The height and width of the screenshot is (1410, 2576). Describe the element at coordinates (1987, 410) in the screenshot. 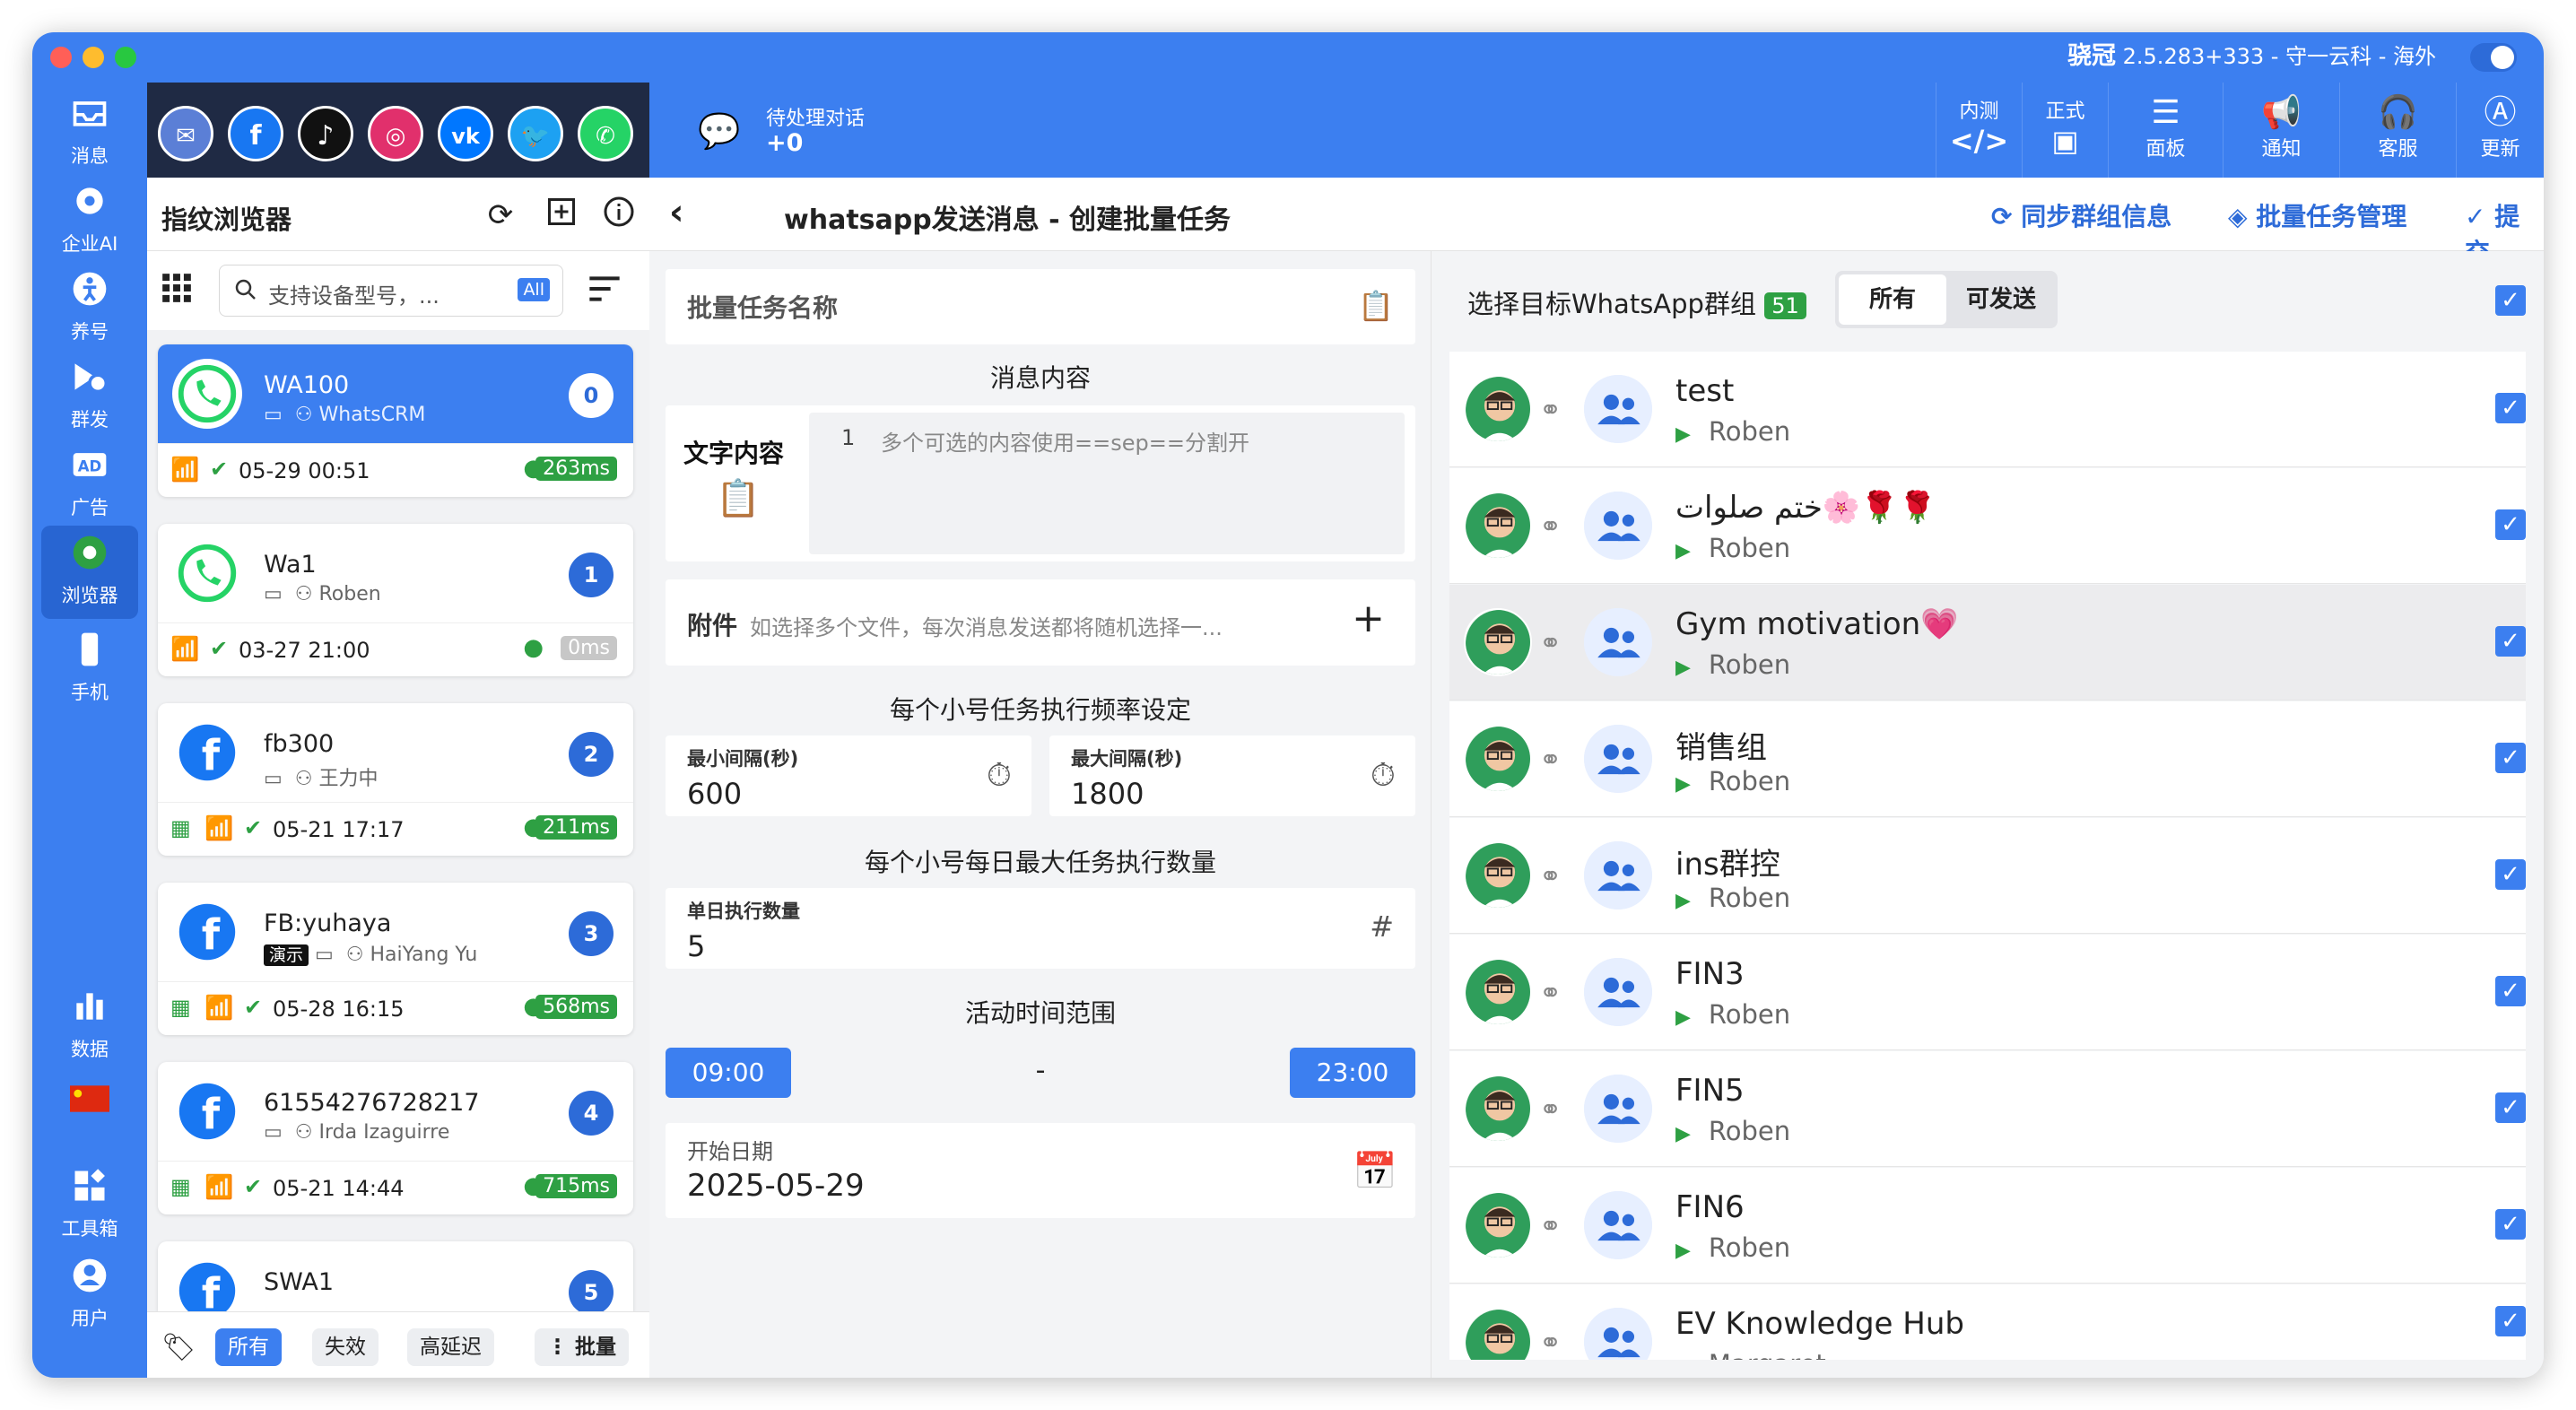

I see `group-row: ⚭ test ▶ Roben ✓` at that location.